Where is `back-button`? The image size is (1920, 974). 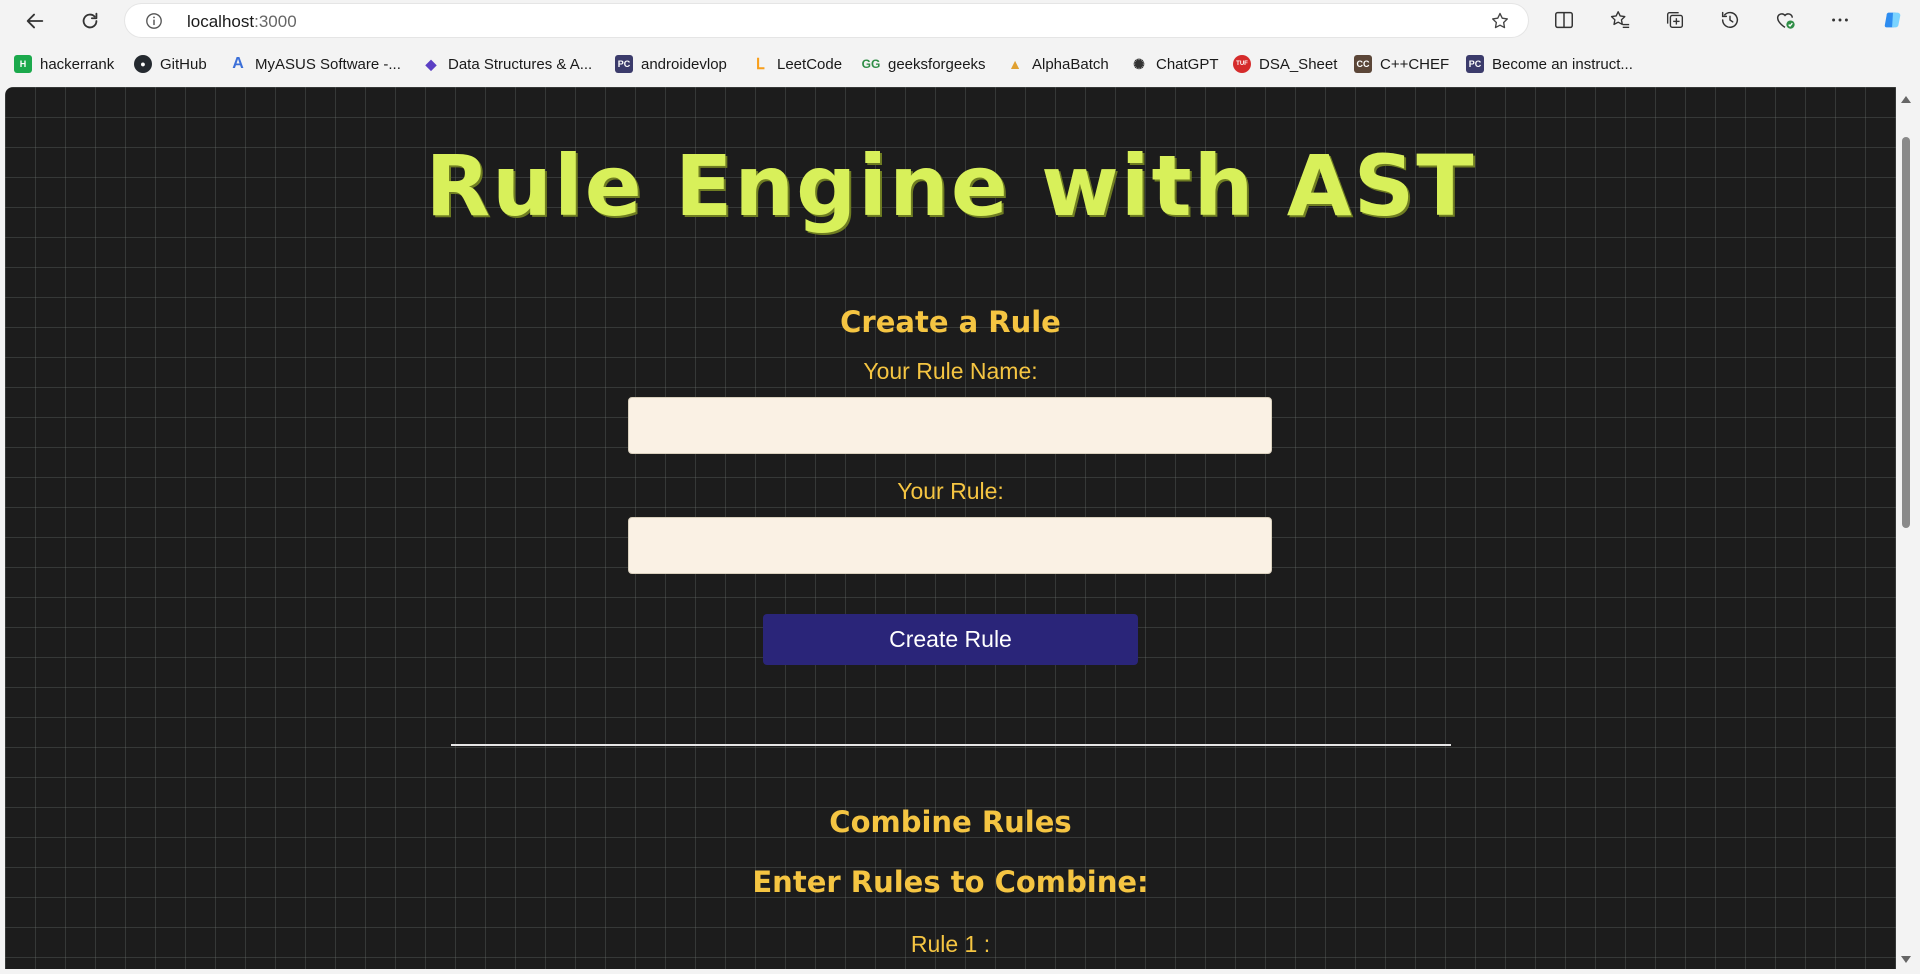
back-button is located at coordinates (35, 21).